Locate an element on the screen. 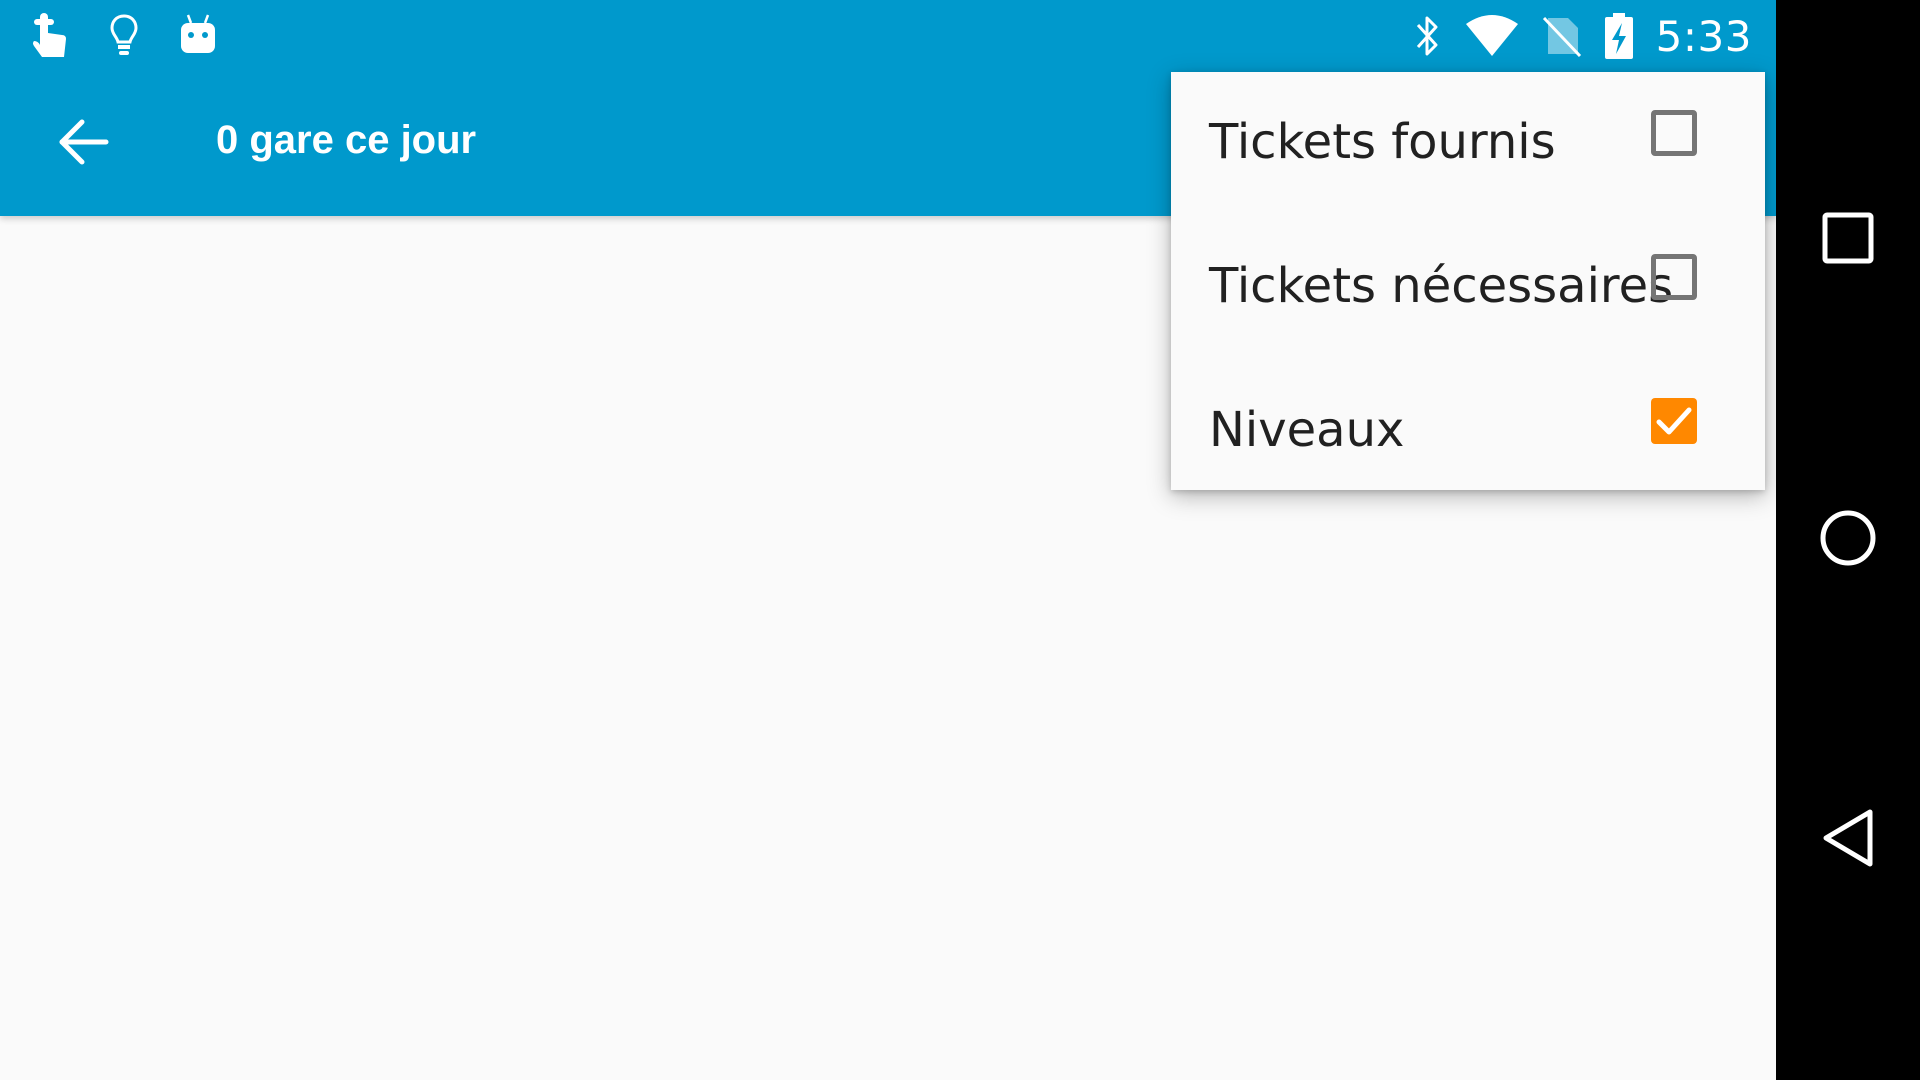  nav-back-button is located at coordinates (1848, 840).